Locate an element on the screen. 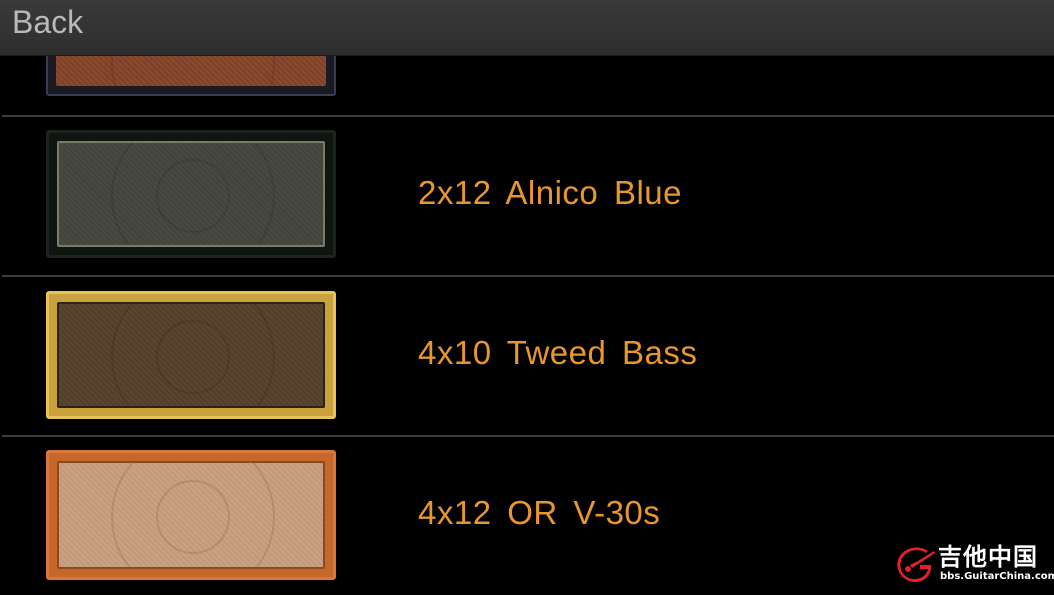  watermark-url: bbs.GuitarChina.com is located at coordinates (997, 576).